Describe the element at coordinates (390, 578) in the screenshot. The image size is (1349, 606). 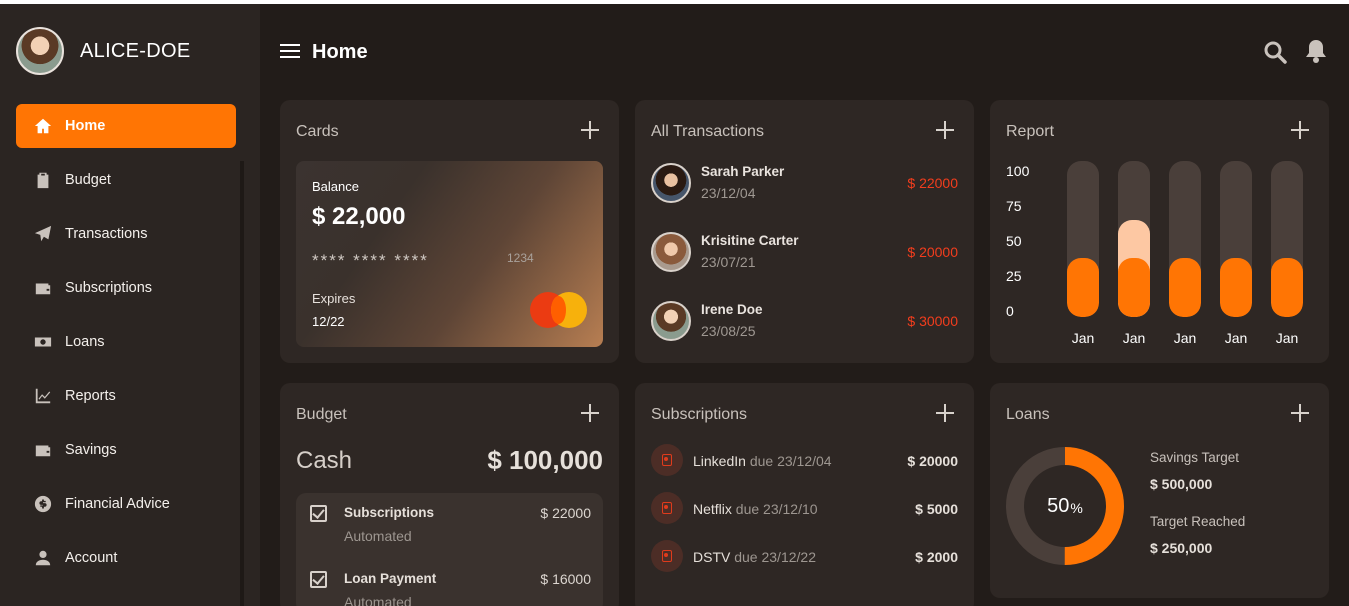
I see `budget-item-name: Loan Payment` at that location.